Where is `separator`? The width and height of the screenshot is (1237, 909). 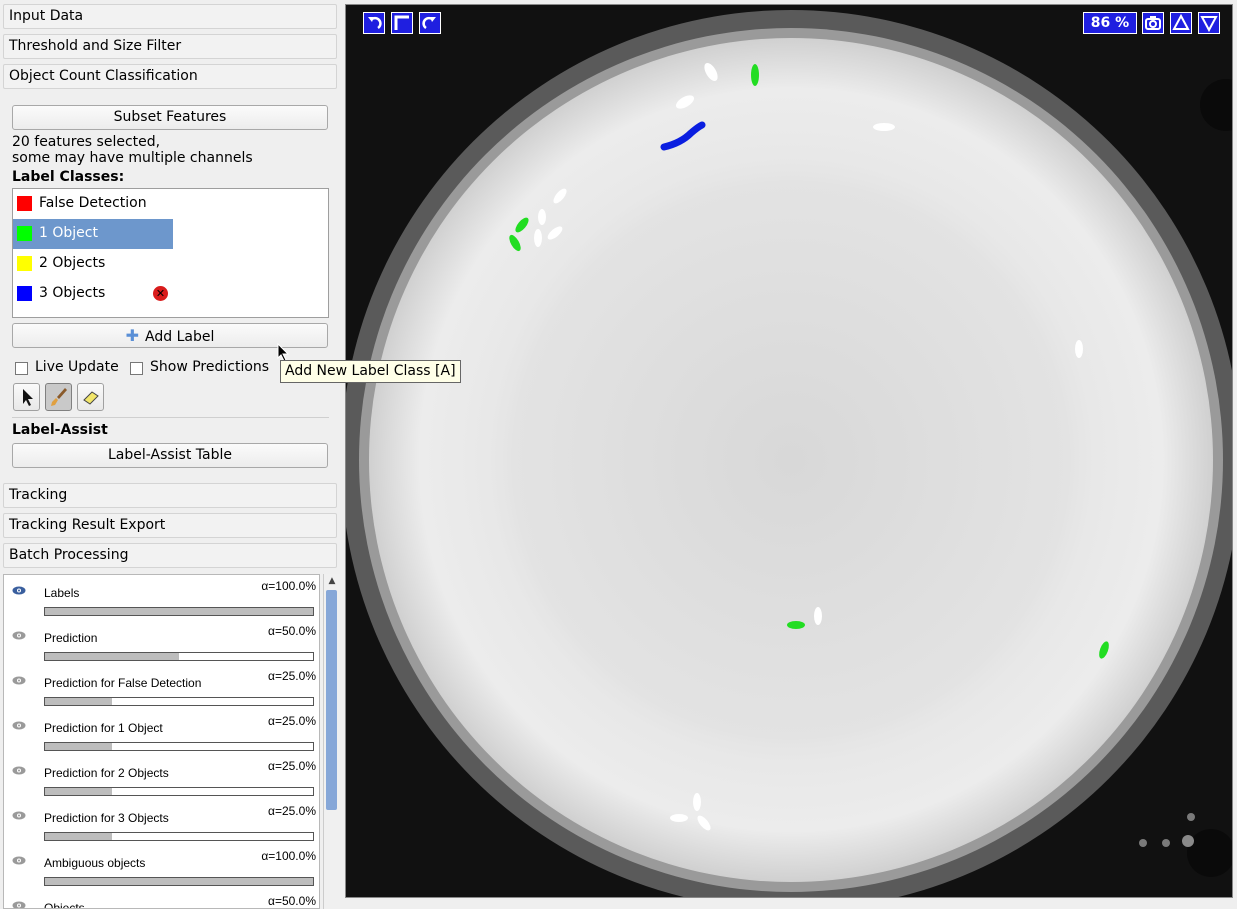 separator is located at coordinates (170, 417).